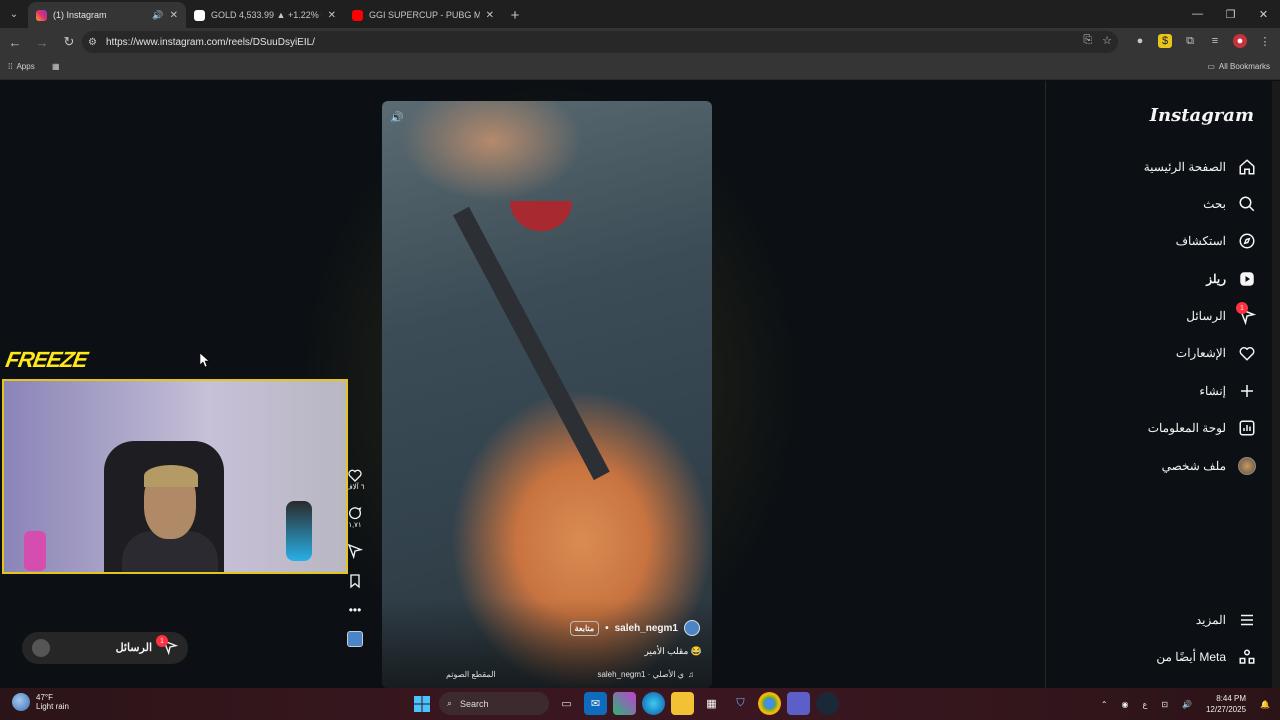  I want to click on sidebar-item-meta: أيضًا من Meta, so click(1206, 657).